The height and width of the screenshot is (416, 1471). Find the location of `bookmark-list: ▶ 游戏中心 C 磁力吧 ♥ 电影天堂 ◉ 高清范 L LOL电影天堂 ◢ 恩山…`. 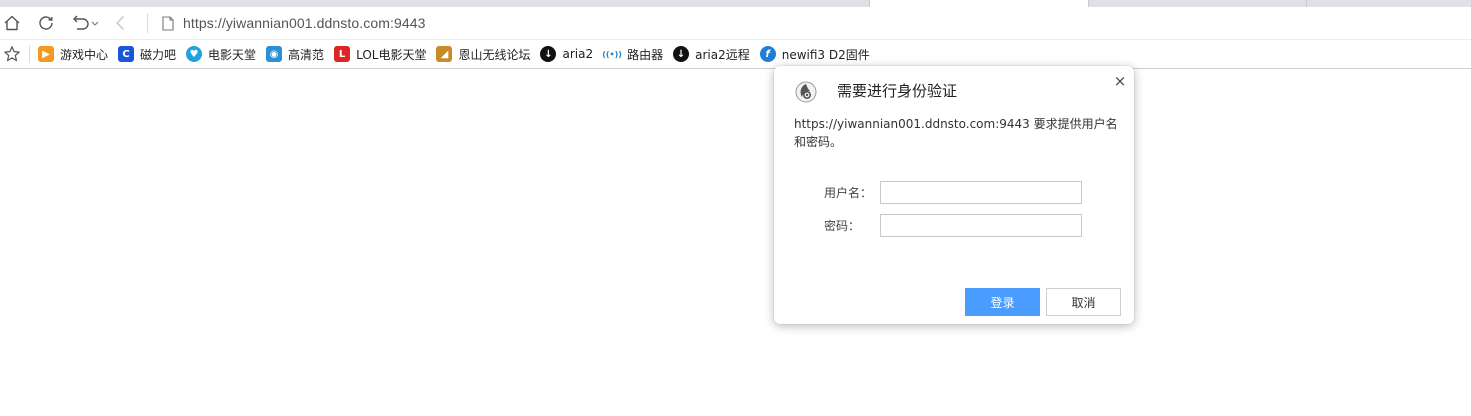

bookmark-list: ▶ 游戏中心 C 磁力吧 ♥ 电影天堂 ◉ 高清范 L LOL电影天堂 ◢ 恩山… is located at coordinates (459, 54).